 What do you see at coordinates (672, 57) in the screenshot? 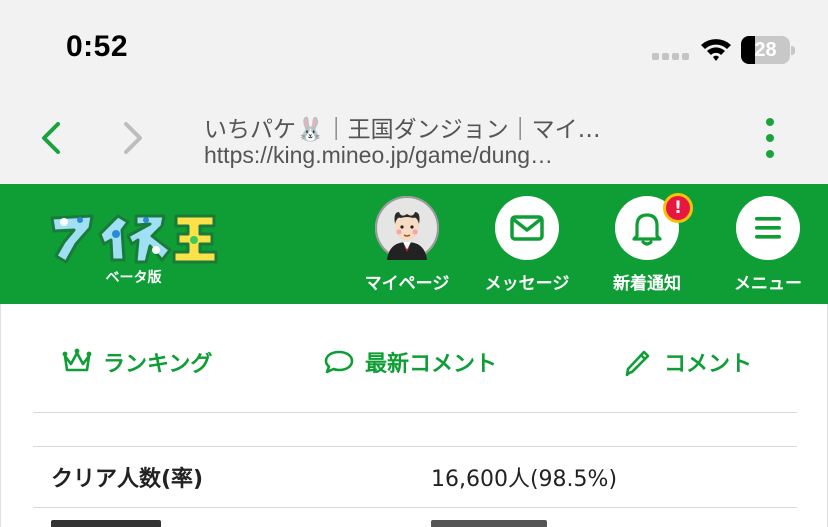
I see `cellular-signal-icon` at bounding box center [672, 57].